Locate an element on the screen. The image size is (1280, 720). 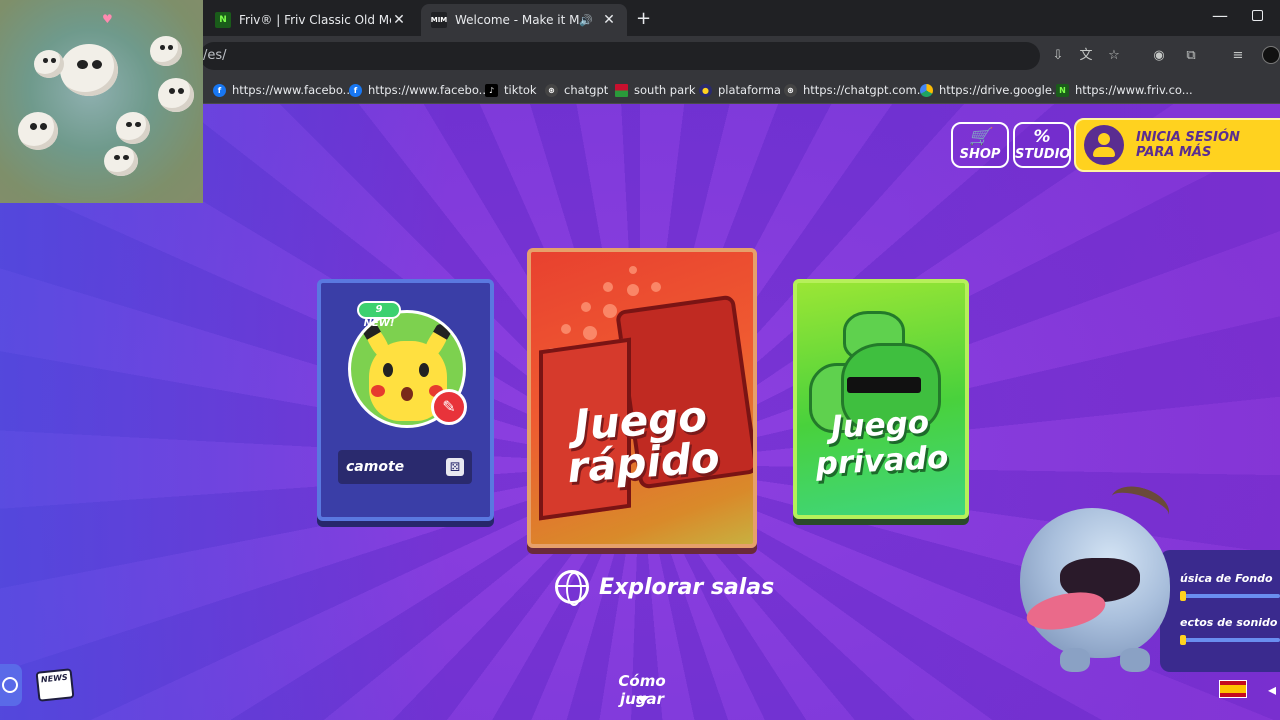
extension-discord-icon: ◉ is located at coordinates (1159, 56).